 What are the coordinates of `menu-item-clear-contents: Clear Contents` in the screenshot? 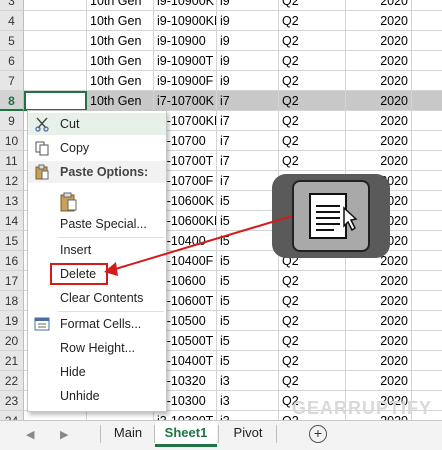 It's located at (97, 298).